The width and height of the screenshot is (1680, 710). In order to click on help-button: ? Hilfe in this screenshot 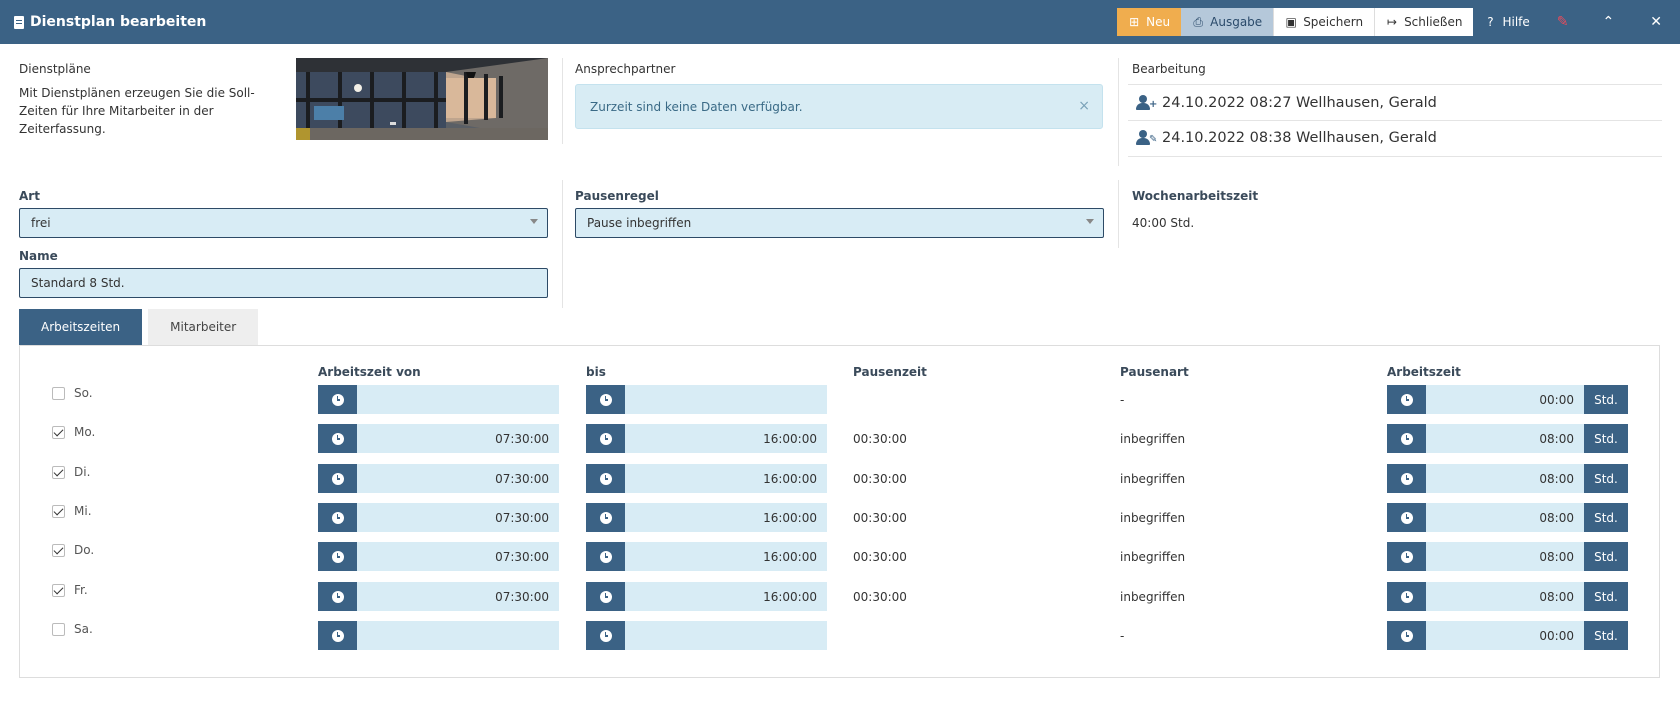, I will do `click(1506, 22)`.